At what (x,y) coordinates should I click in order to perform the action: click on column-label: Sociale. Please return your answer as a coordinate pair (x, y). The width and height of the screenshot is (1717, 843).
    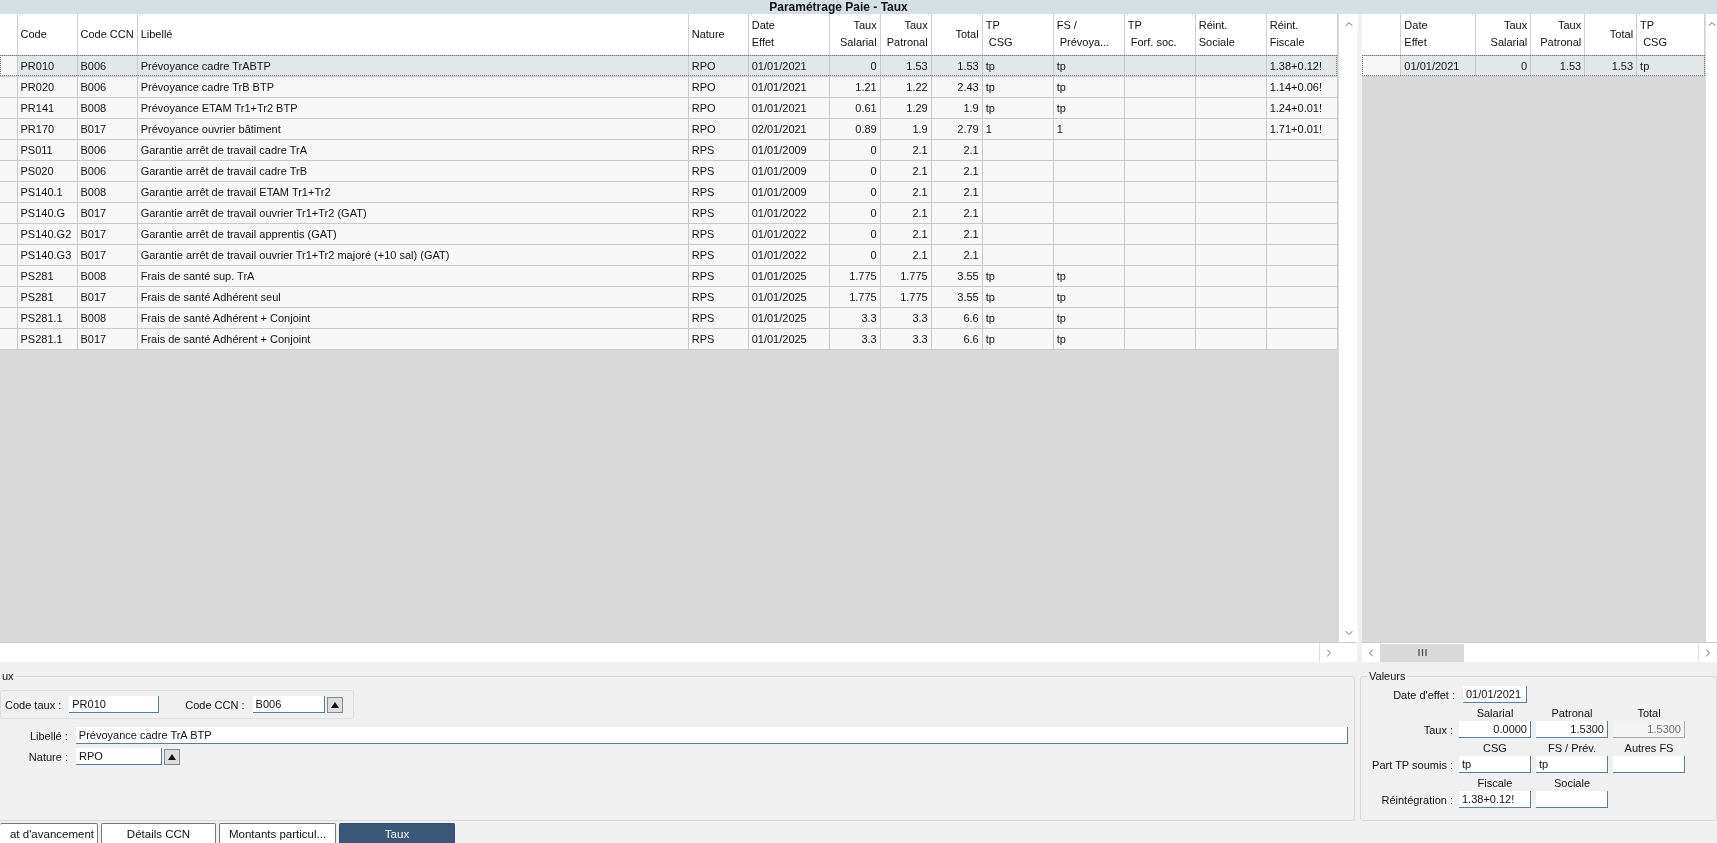
    Looking at the image, I should click on (1572, 783).